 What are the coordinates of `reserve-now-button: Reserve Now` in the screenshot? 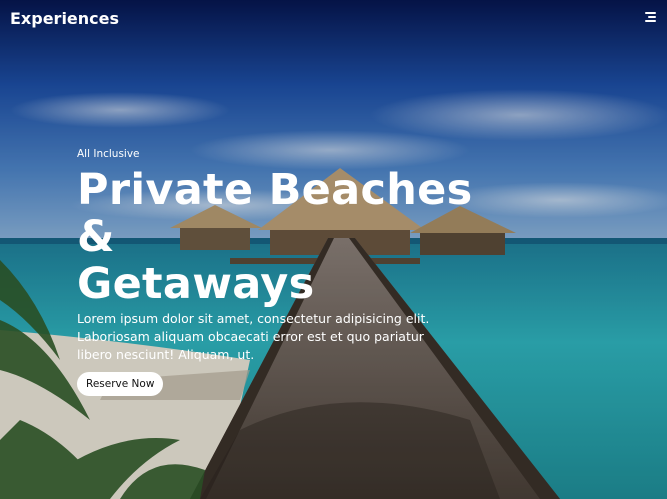 It's located at (120, 384).